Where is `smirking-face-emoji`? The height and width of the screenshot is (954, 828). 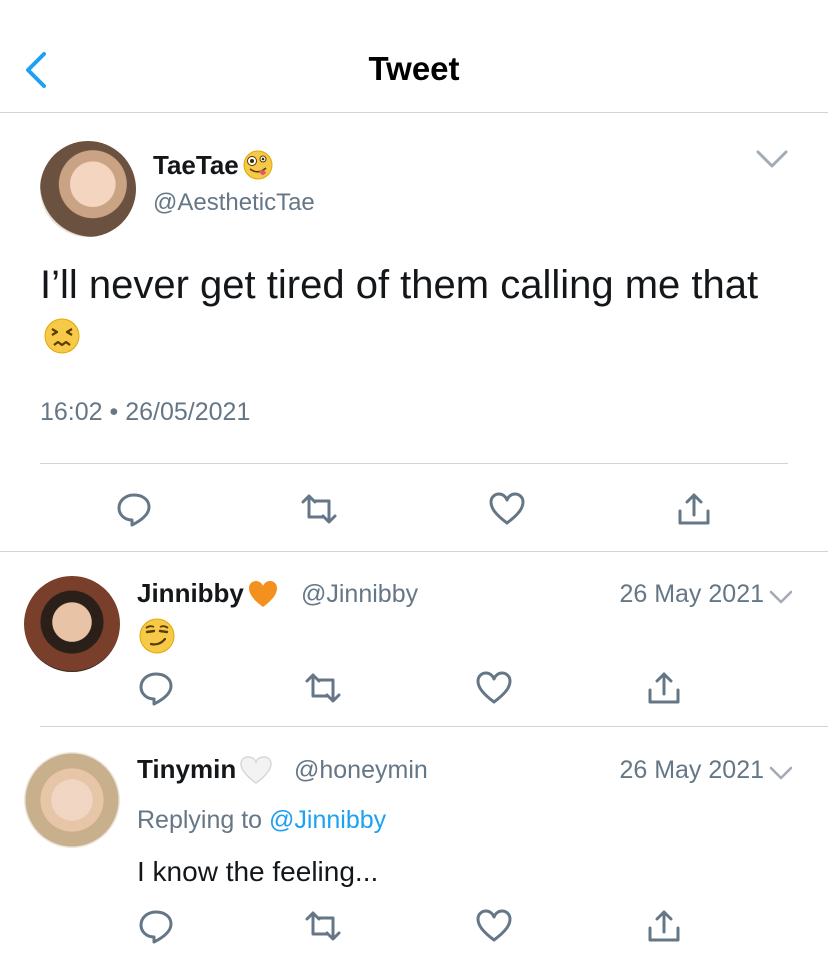 smirking-face-emoji is located at coordinates (157, 636).